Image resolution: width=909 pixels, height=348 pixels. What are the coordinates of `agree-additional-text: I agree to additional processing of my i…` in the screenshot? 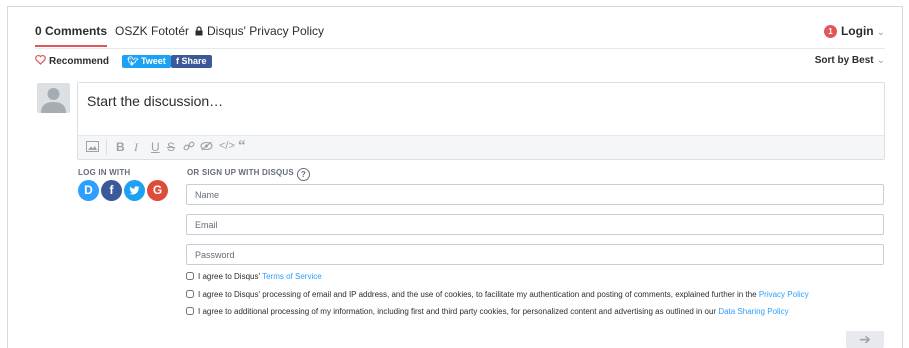 It's located at (457, 311).